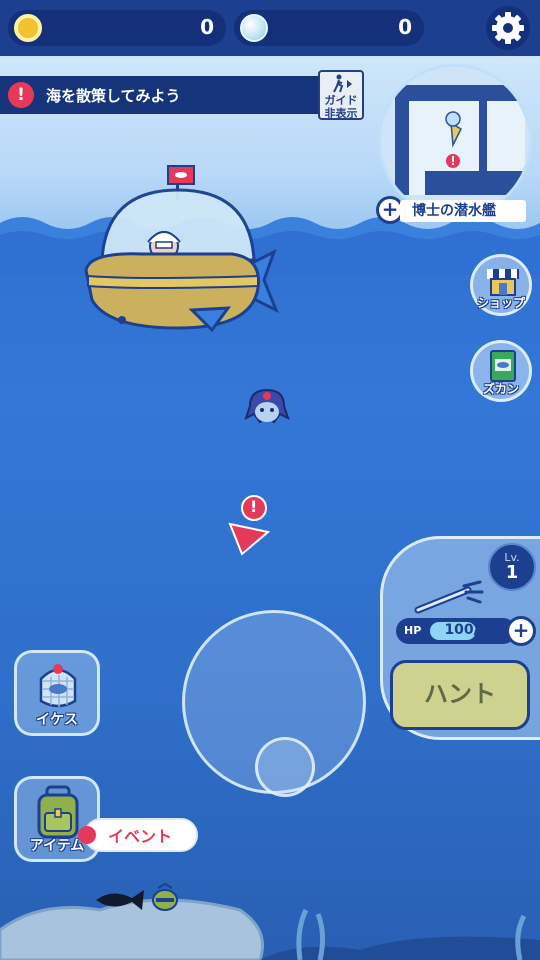  I want to click on quest-alert-icon: !, so click(21, 95).